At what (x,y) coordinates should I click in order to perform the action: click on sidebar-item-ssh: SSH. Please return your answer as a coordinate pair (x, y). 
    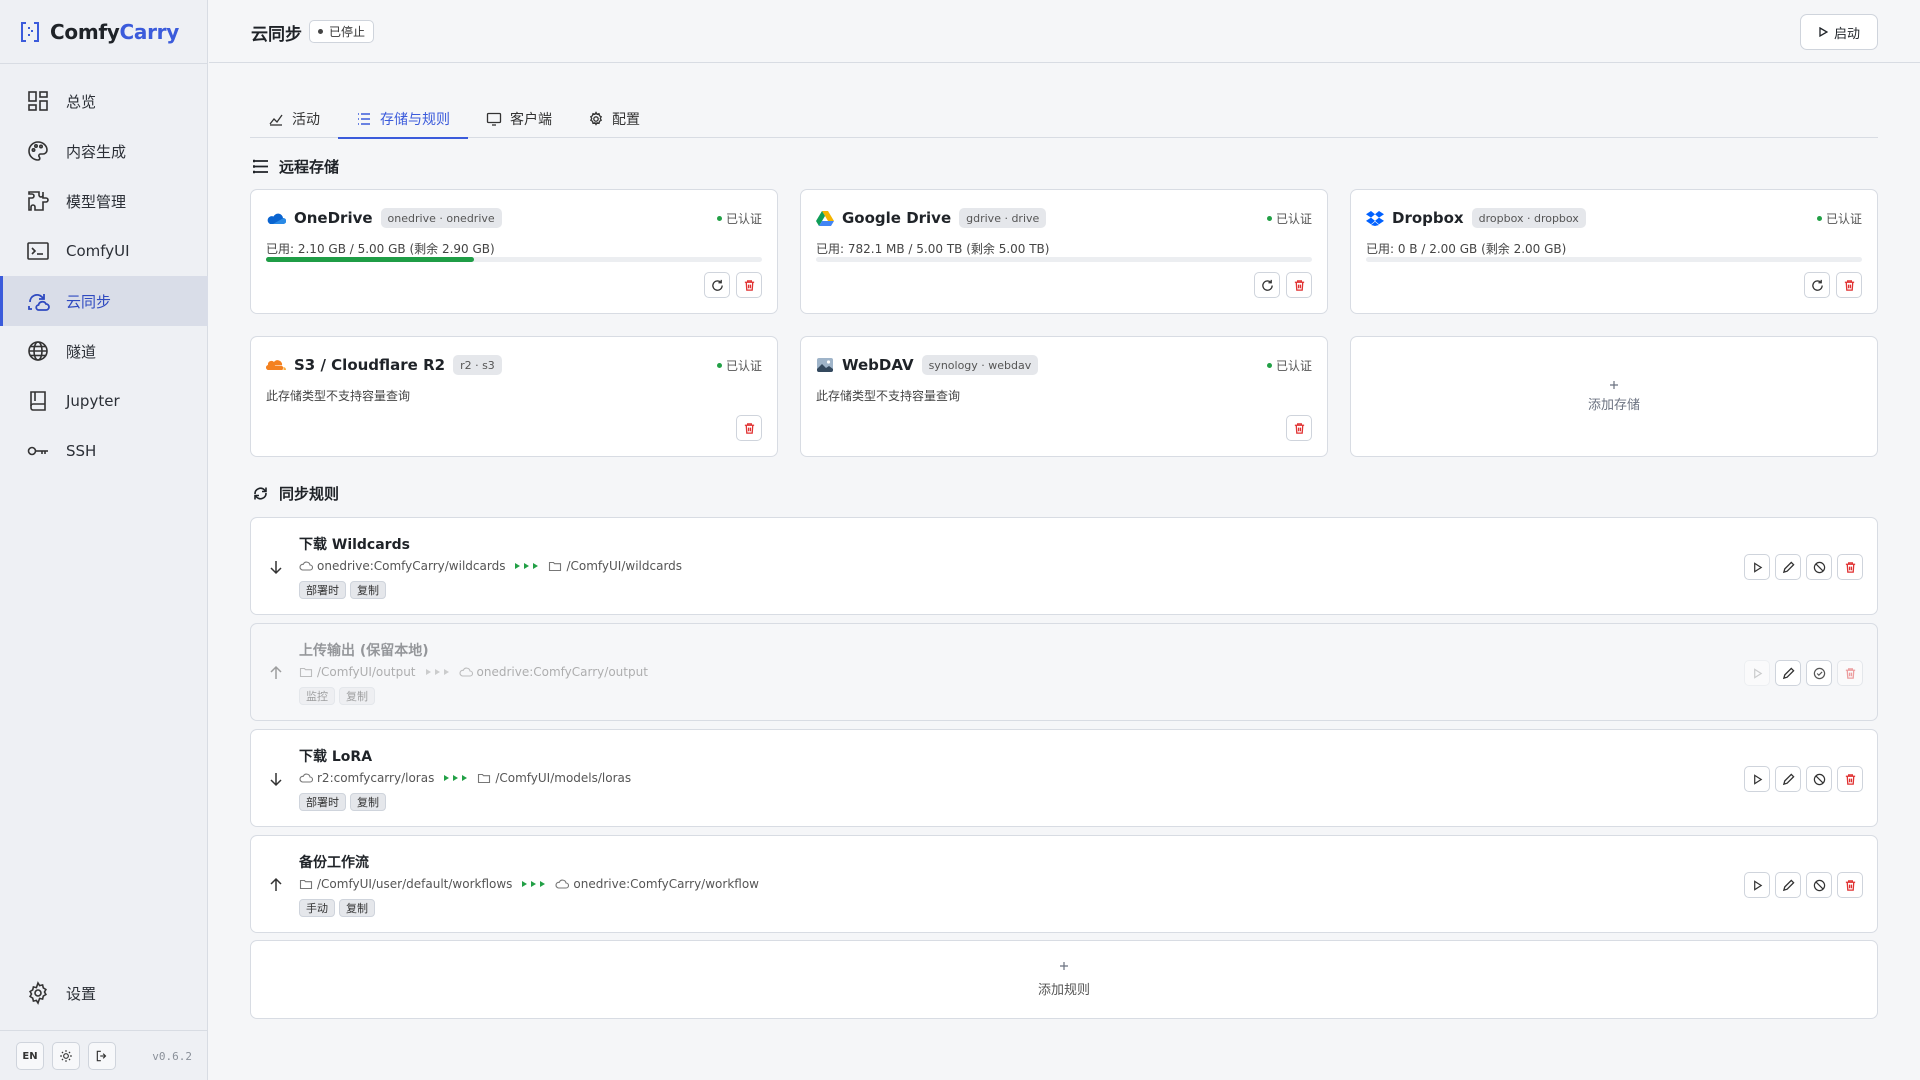
    Looking at the image, I should click on (104, 451).